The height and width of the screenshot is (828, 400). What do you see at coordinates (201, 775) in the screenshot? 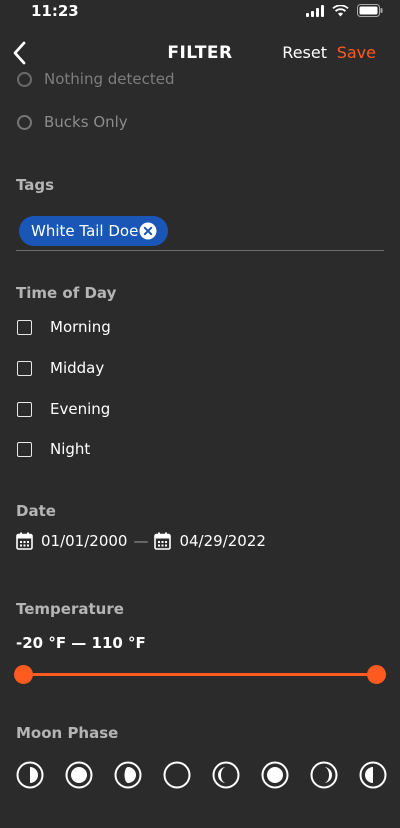
I see `moon-phase-row` at bounding box center [201, 775].